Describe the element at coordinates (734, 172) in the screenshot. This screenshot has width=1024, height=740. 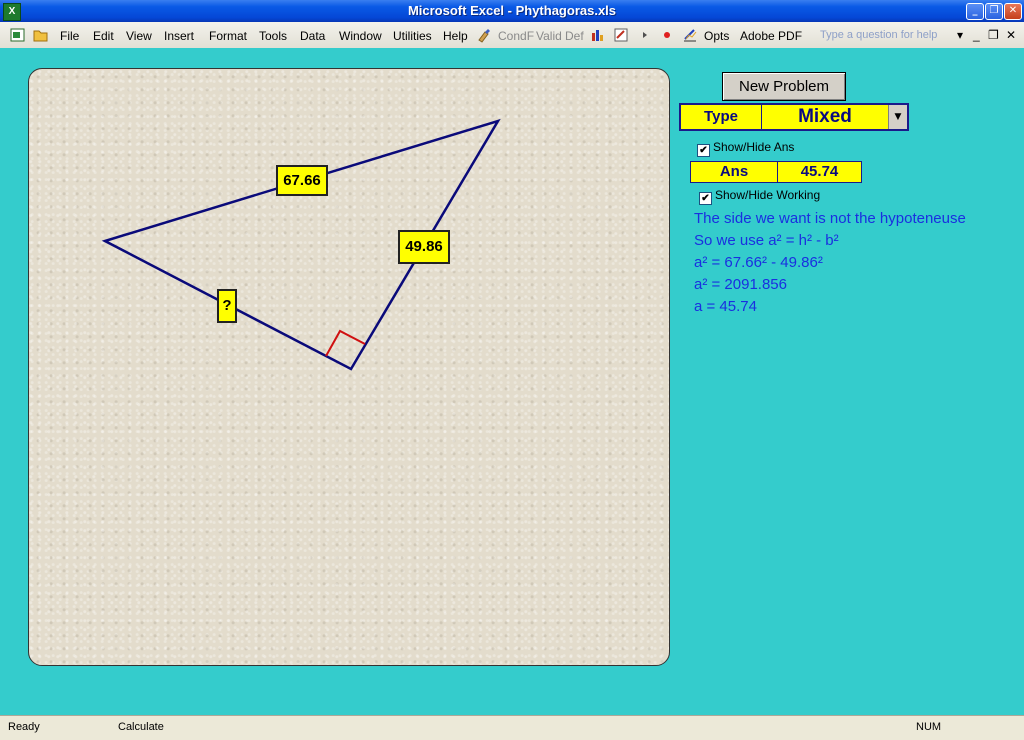
I see `ans-label: Ans` at that location.